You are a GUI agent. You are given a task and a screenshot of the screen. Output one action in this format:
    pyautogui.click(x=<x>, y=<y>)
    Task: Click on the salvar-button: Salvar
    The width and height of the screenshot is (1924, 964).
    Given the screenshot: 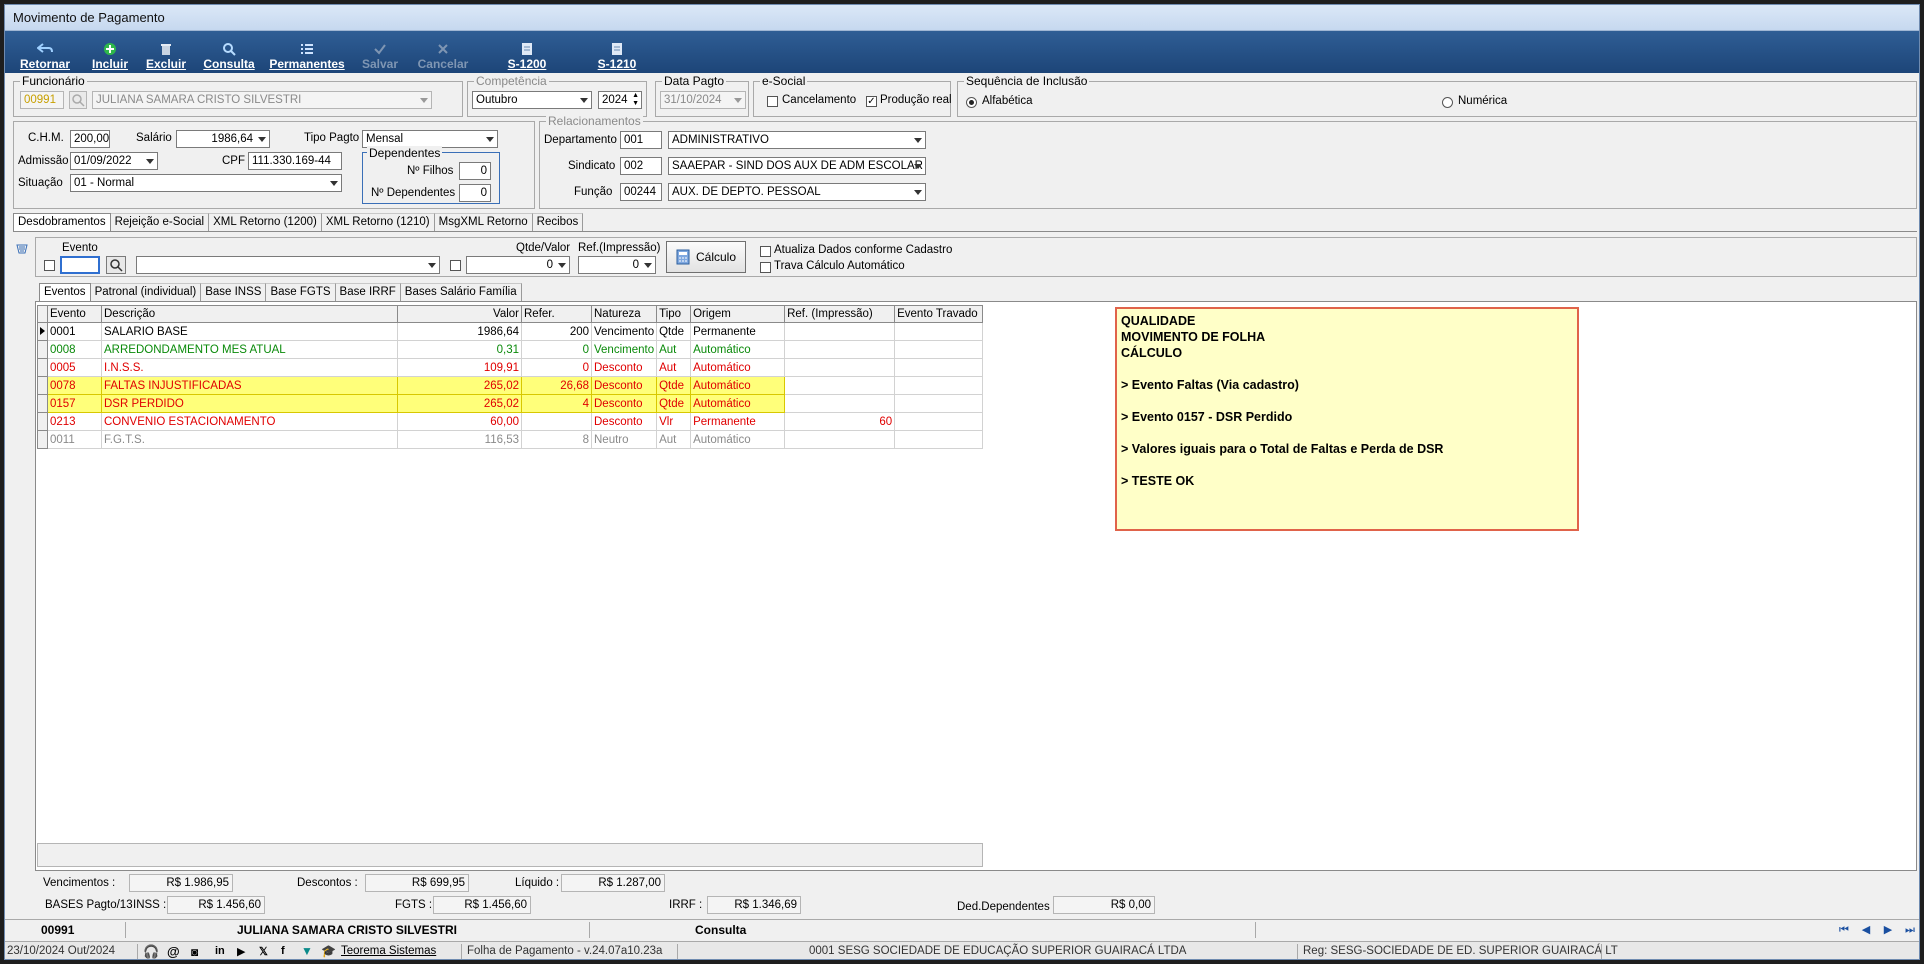 What is the action you would take?
    pyautogui.click(x=380, y=52)
    